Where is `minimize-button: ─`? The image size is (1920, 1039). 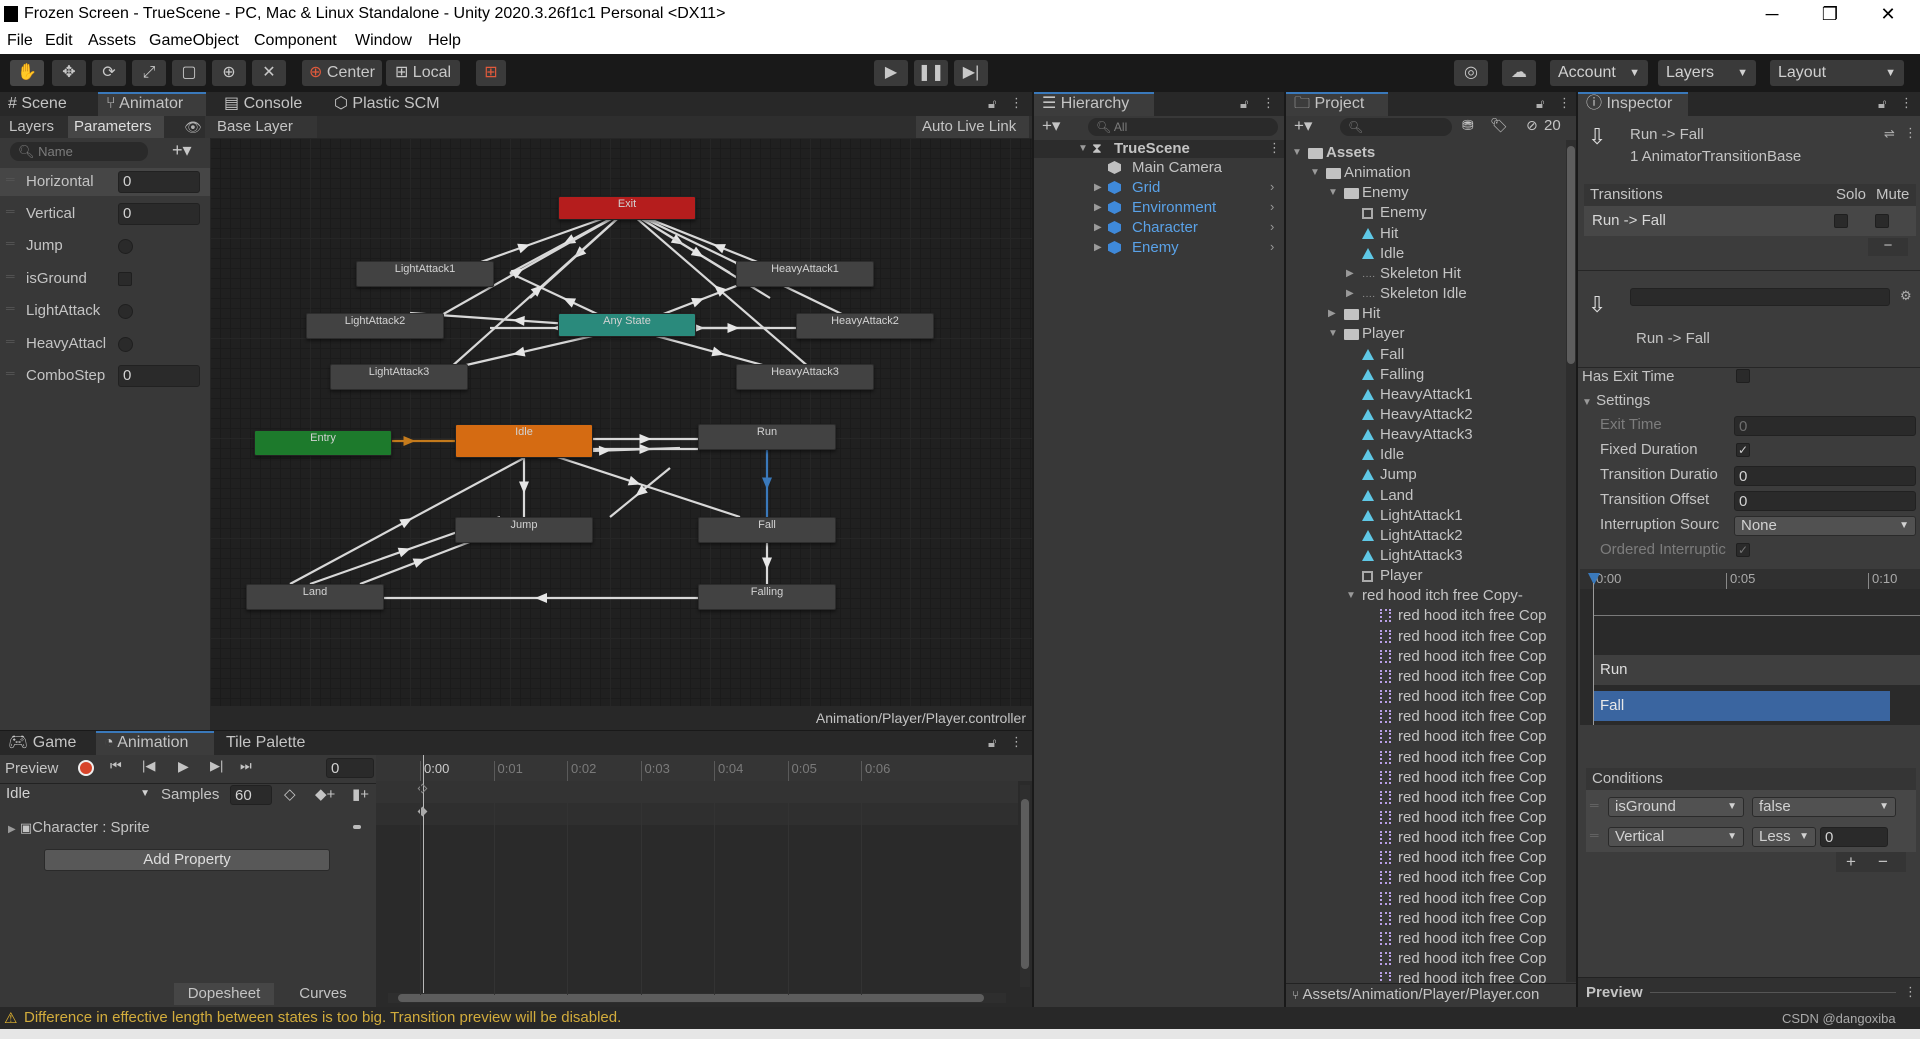 minimize-button: ─ is located at coordinates (1772, 14).